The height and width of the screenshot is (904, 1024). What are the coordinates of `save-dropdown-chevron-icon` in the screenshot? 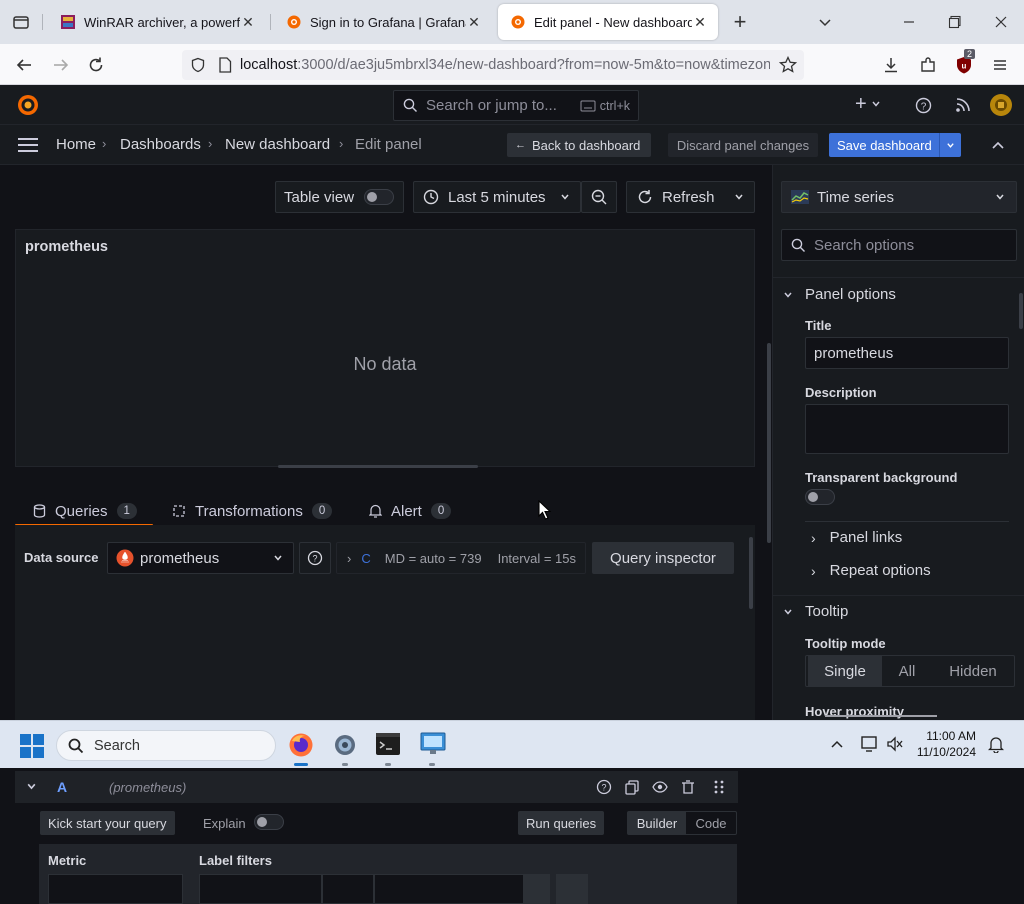 It's located at (950, 145).